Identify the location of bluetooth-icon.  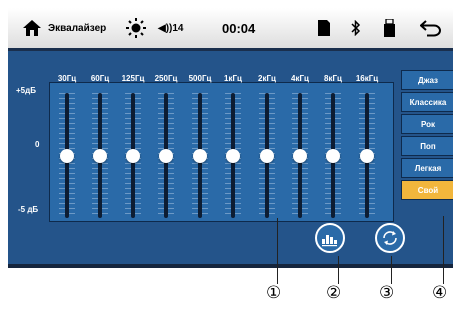
(356, 28).